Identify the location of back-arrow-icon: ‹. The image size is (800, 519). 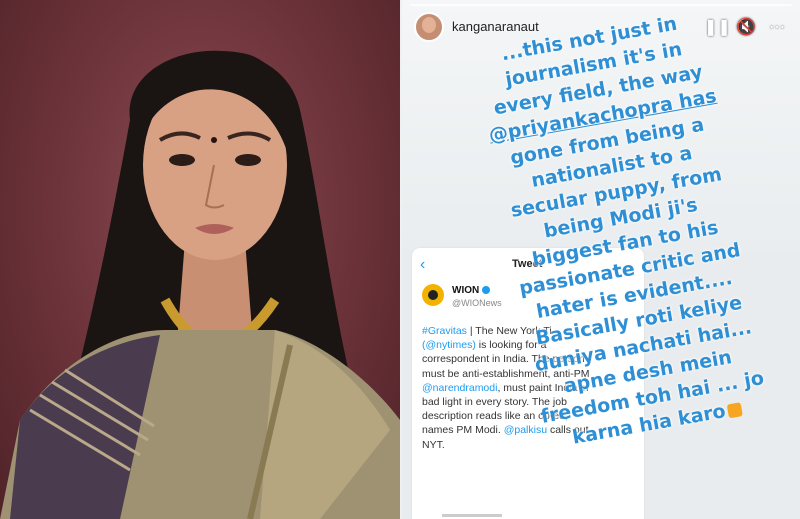
(422, 265).